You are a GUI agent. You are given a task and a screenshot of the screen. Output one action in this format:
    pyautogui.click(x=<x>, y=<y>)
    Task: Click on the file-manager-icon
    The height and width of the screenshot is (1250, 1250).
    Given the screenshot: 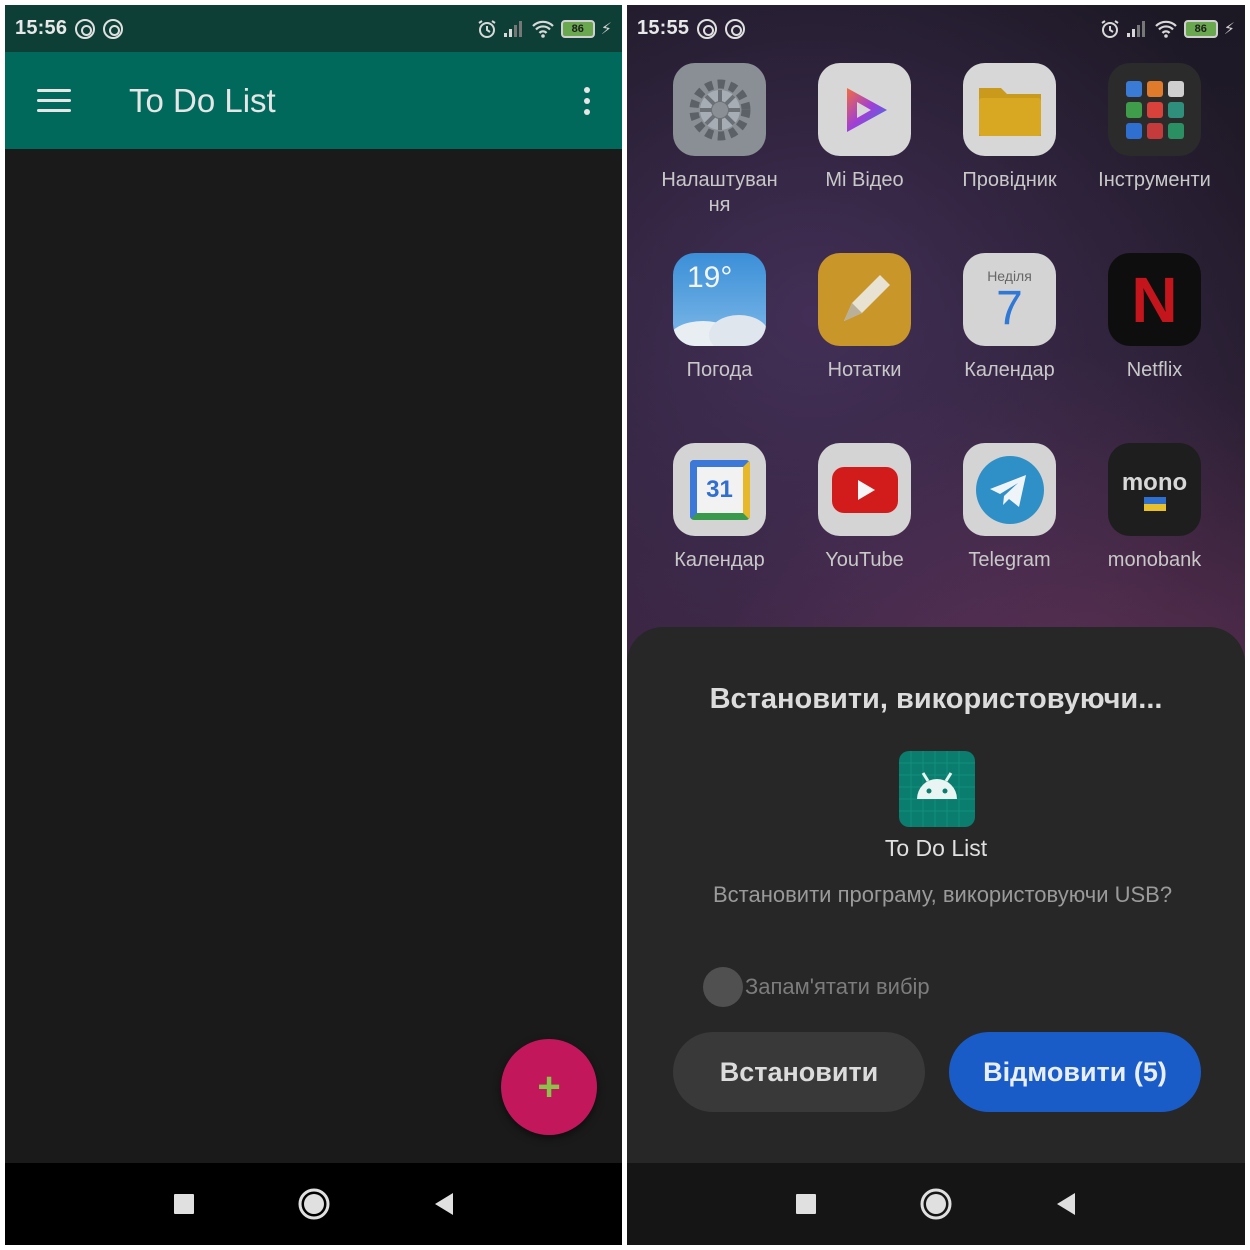 What is the action you would take?
    pyautogui.click(x=1009, y=109)
    